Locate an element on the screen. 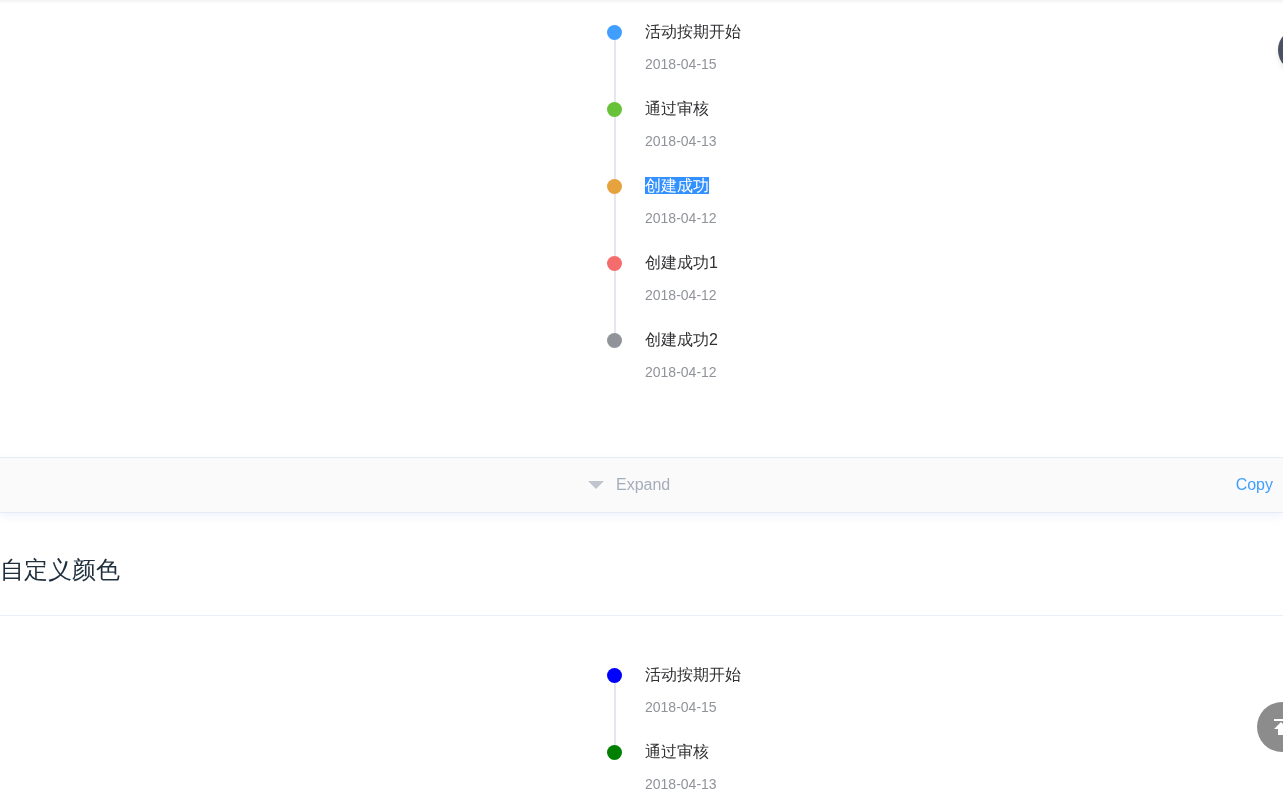 The width and height of the screenshot is (1283, 806). timeline-title: 创建成功 is located at coordinates (677, 185).